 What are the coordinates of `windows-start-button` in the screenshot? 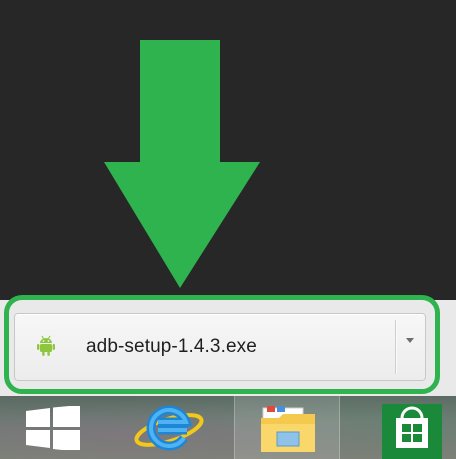 It's located at (55, 427).